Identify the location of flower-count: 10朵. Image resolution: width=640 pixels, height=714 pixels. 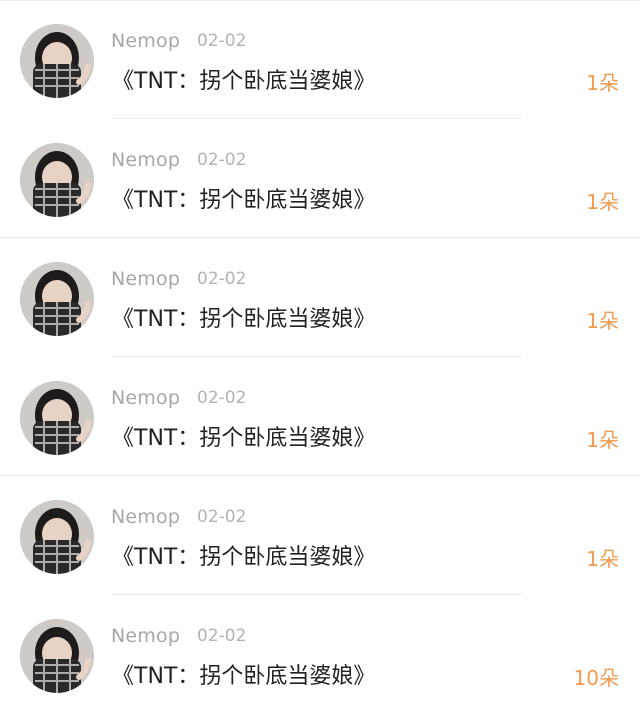
(596, 678).